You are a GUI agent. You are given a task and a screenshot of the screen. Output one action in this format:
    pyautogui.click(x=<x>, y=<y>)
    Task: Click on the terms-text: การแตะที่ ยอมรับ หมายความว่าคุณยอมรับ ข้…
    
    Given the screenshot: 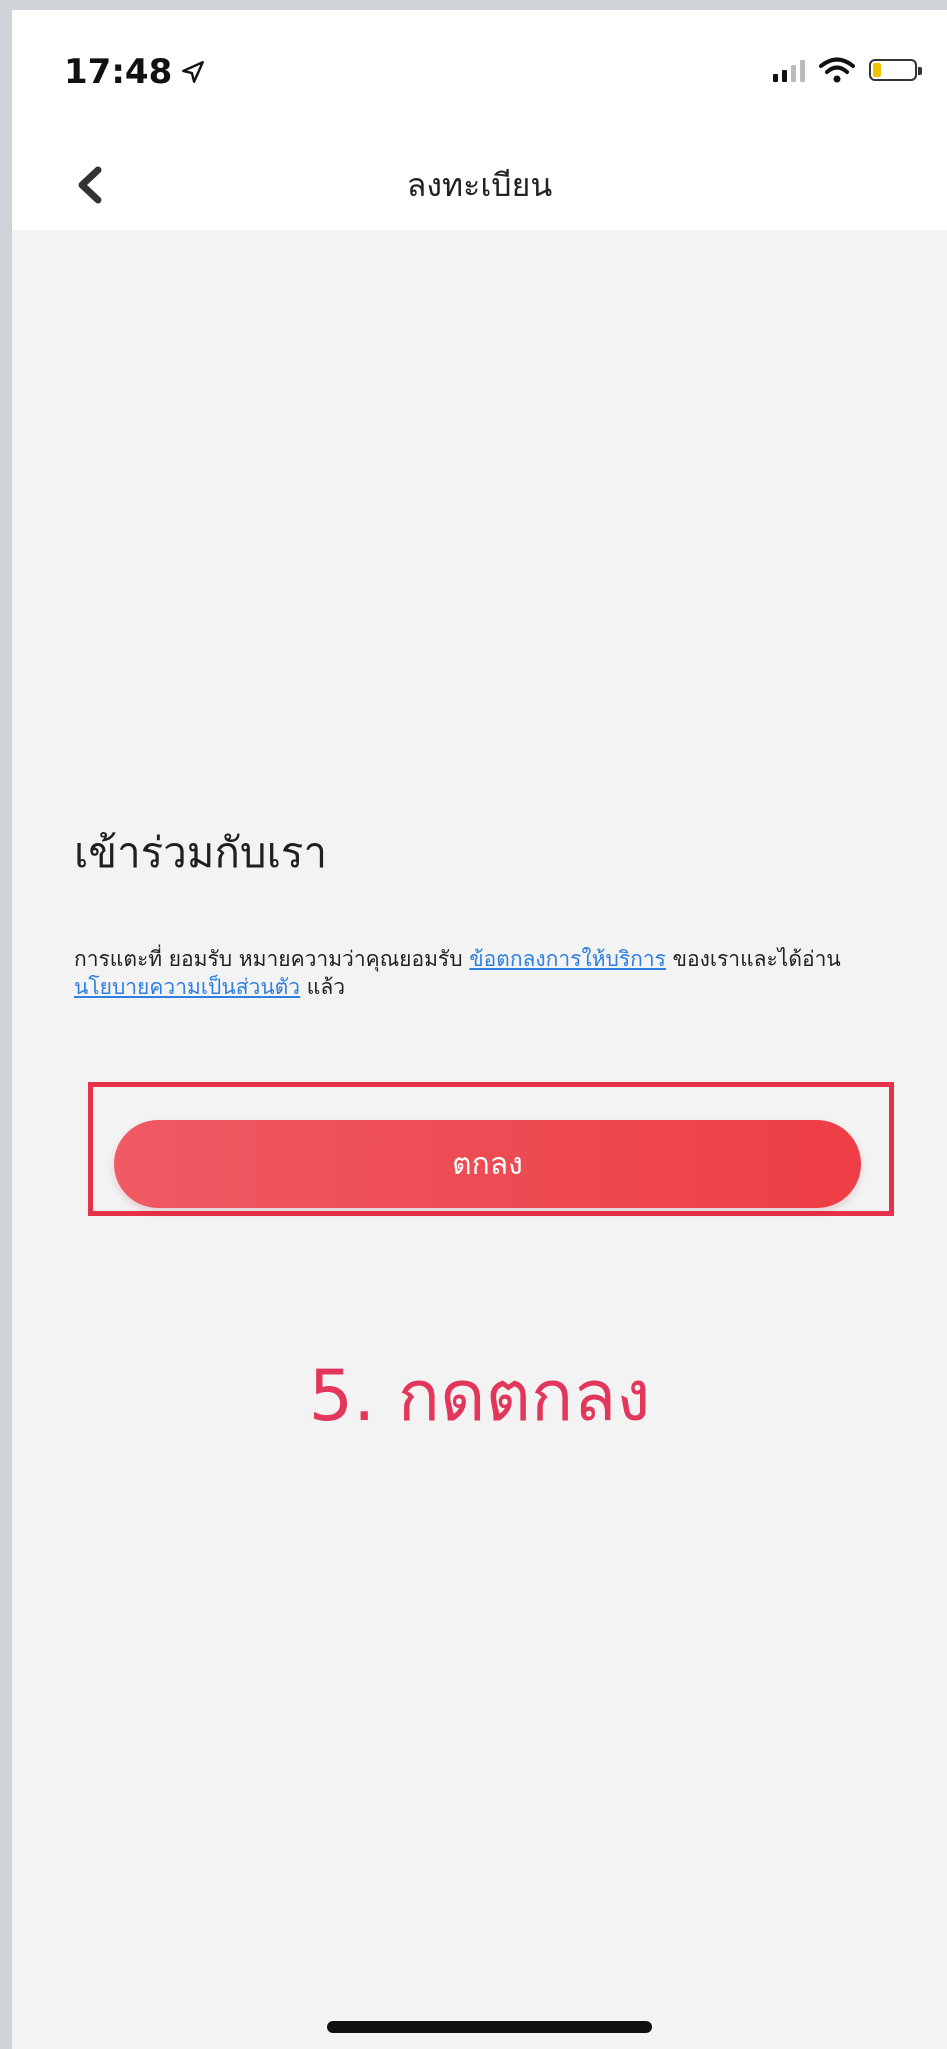 What is the action you would take?
    pyautogui.click(x=489, y=973)
    